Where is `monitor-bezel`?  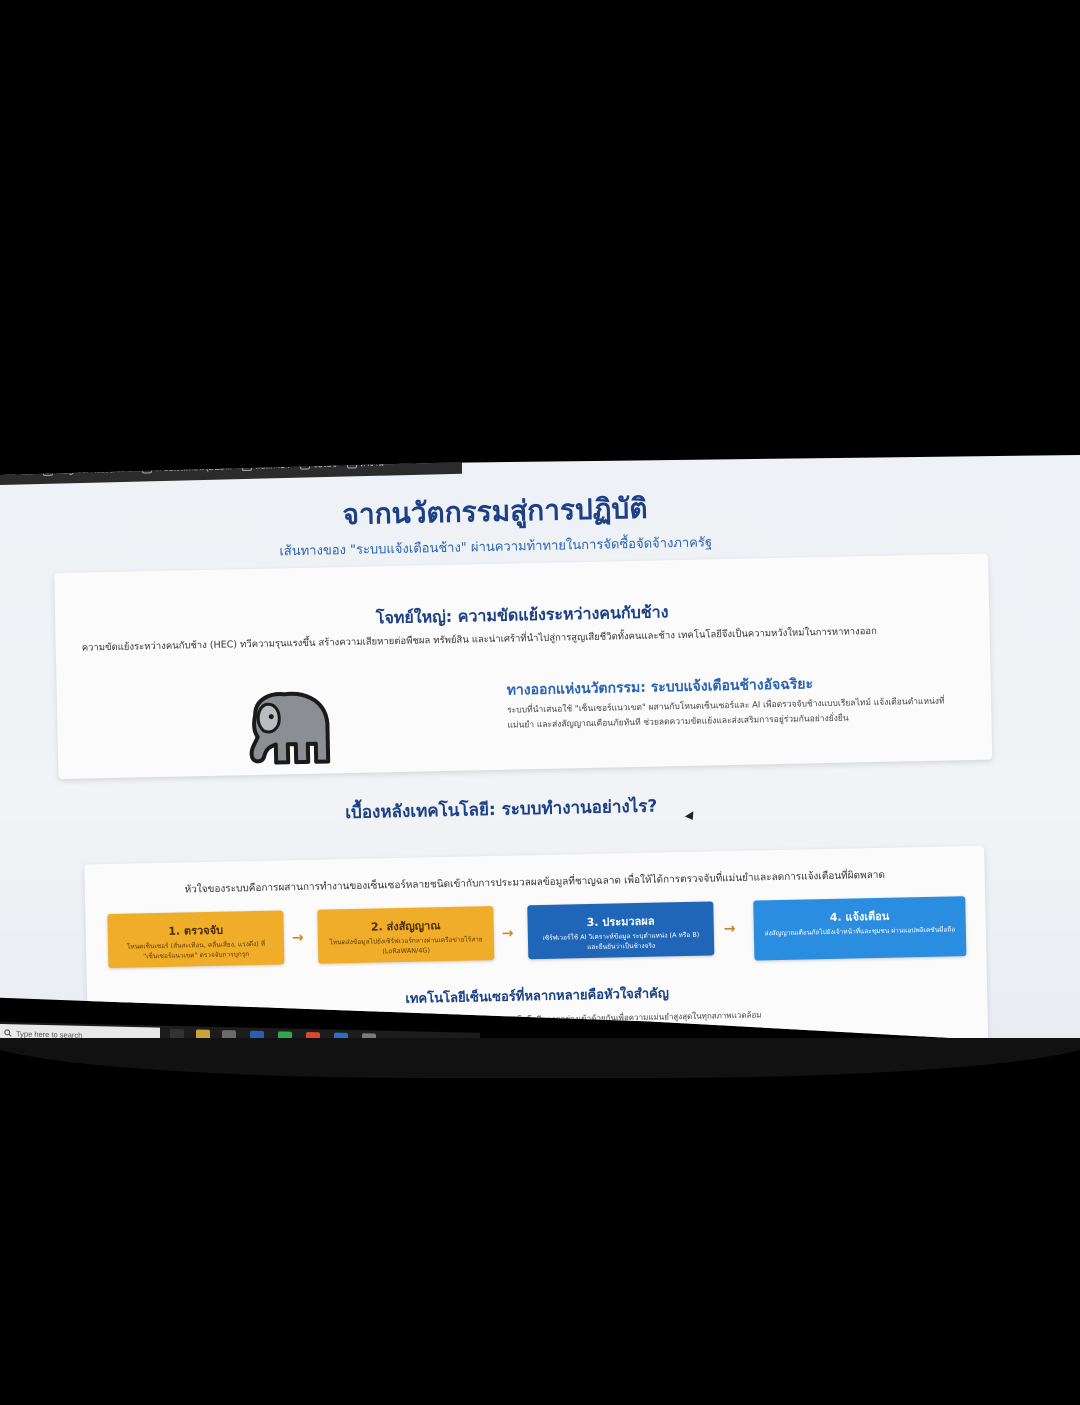 monitor-bezel is located at coordinates (540, 1058).